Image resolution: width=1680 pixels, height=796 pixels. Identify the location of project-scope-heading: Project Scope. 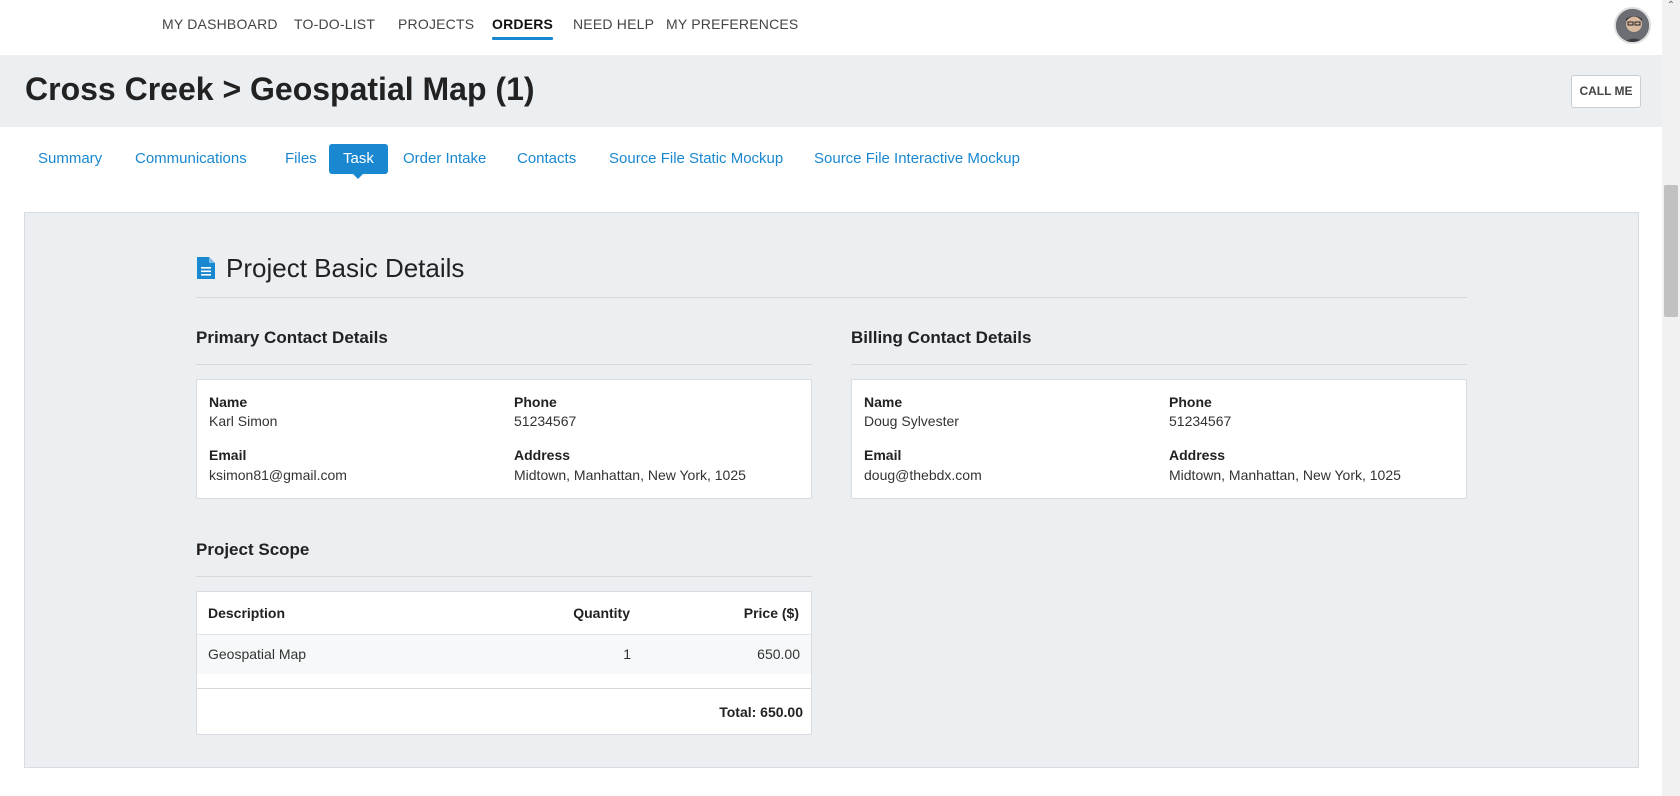
(253, 549).